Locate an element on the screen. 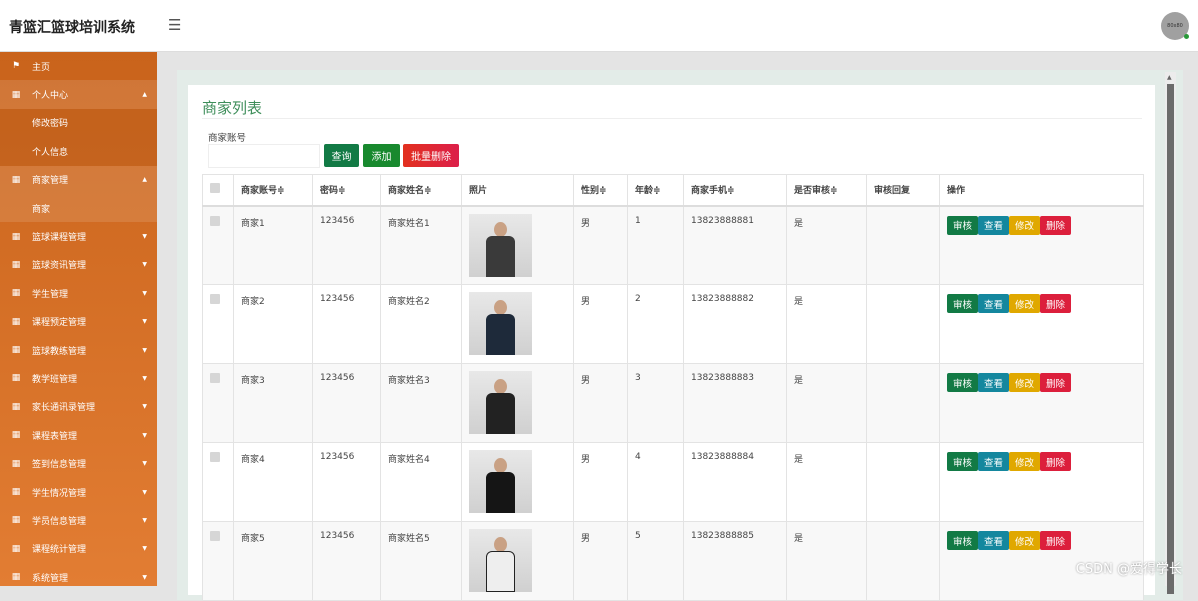 The height and width of the screenshot is (601, 1198). sidebar-item-label: 课程表管理 is located at coordinates (55, 436).